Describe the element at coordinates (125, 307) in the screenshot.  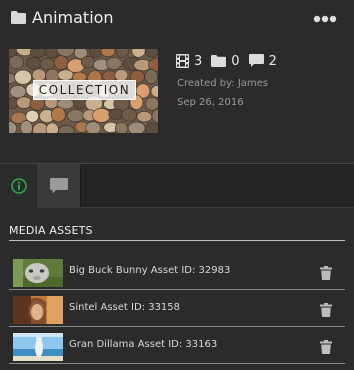
I see `asset-label: Sintel Asset ID: 33158` at that location.